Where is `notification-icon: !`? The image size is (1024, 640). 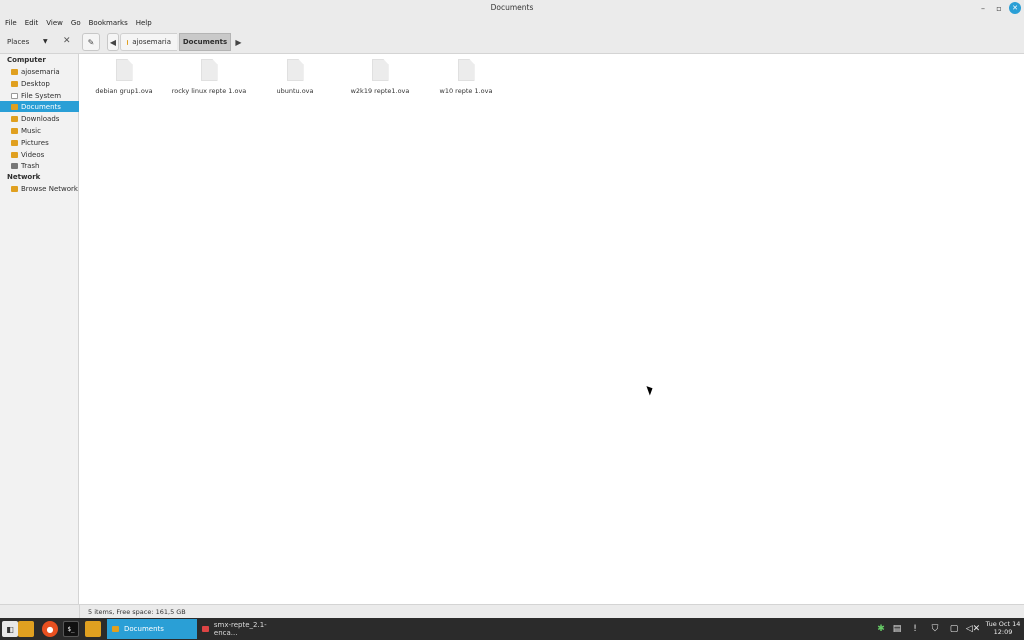
notification-icon: ! is located at coordinates (915, 629).